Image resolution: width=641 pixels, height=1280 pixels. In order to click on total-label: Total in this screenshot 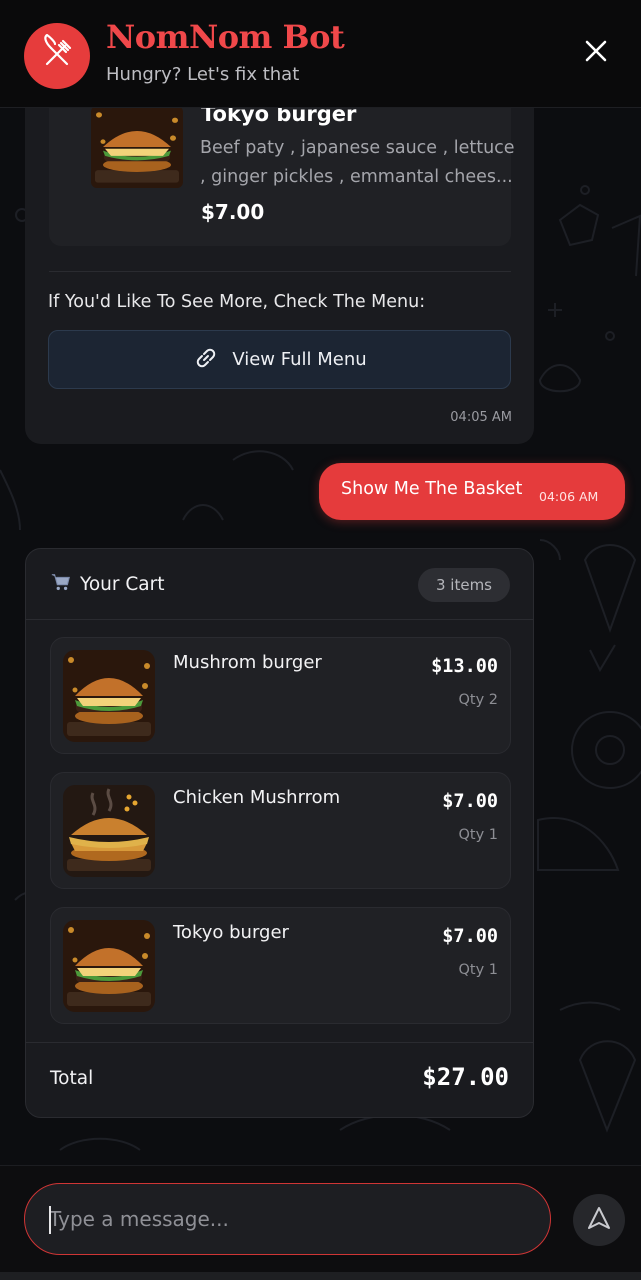, I will do `click(72, 1078)`.